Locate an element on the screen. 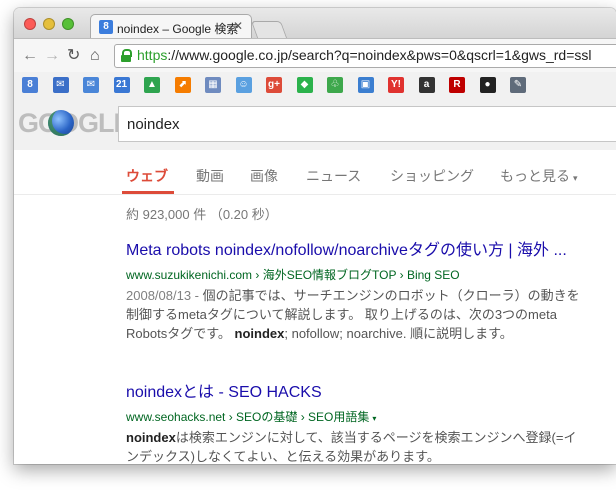 The width and height of the screenshot is (616, 496). gplus-icon: g+ is located at coordinates (274, 85).